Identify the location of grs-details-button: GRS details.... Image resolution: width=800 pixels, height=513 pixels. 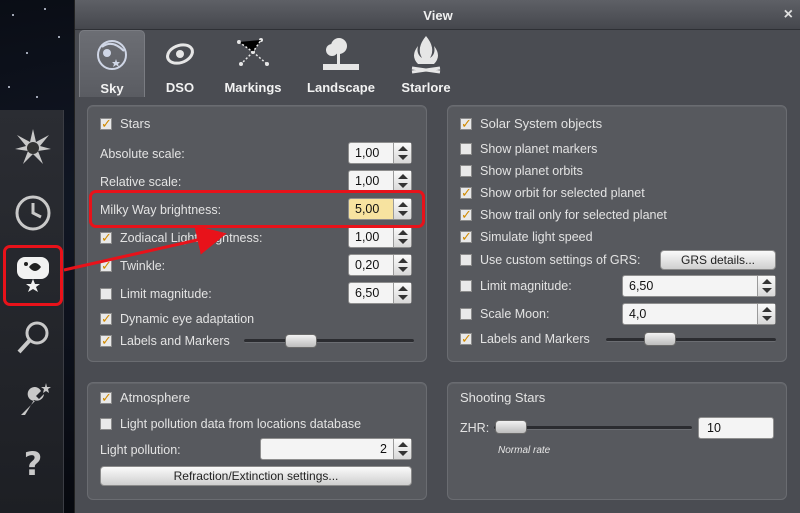
(718, 260).